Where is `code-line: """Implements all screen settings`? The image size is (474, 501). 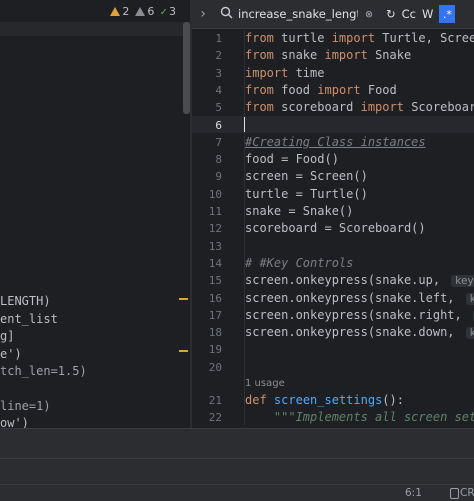 code-line: """Implements all screen settings is located at coordinates (359, 417).